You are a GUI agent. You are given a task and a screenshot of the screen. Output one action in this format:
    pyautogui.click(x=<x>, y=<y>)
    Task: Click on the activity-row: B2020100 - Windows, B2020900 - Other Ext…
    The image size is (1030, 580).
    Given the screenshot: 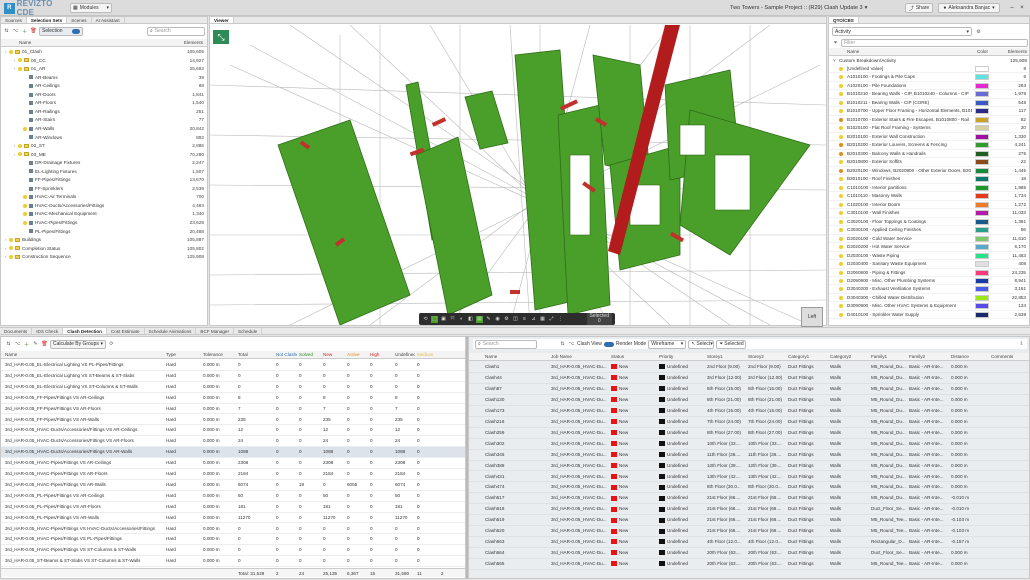 What is the action you would take?
    pyautogui.click(x=928, y=171)
    